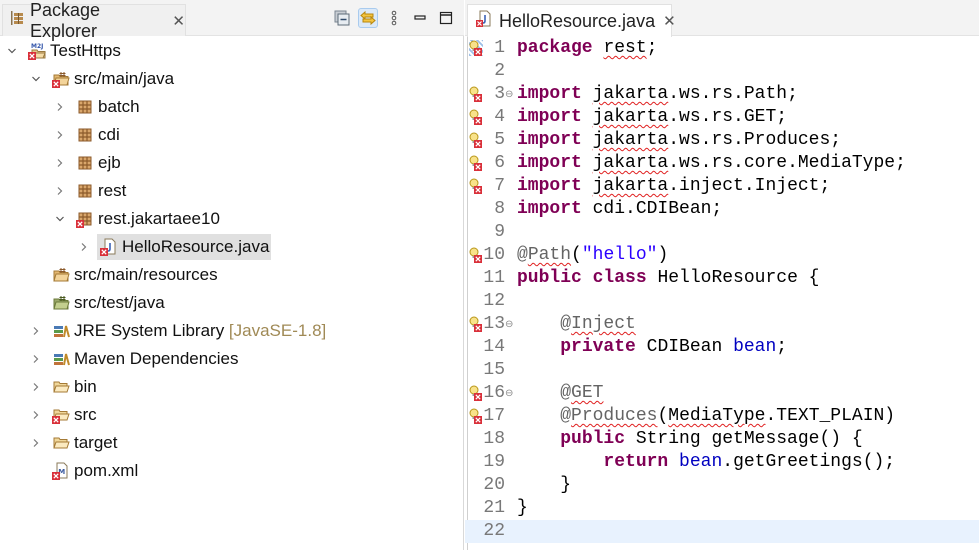 The height and width of the screenshot is (550, 979). I want to click on tree-item: src/test/java, so click(231, 303).